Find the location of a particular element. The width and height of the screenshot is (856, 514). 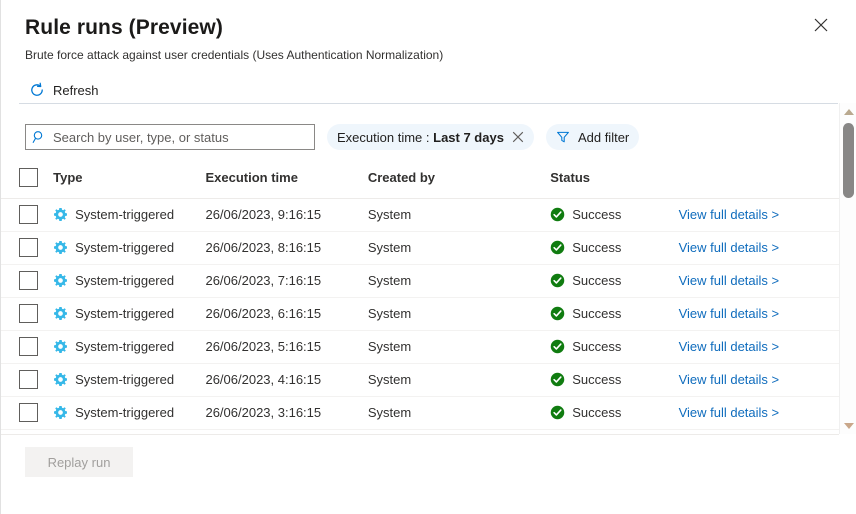

header-created-by: Created by is located at coordinates (459, 178).